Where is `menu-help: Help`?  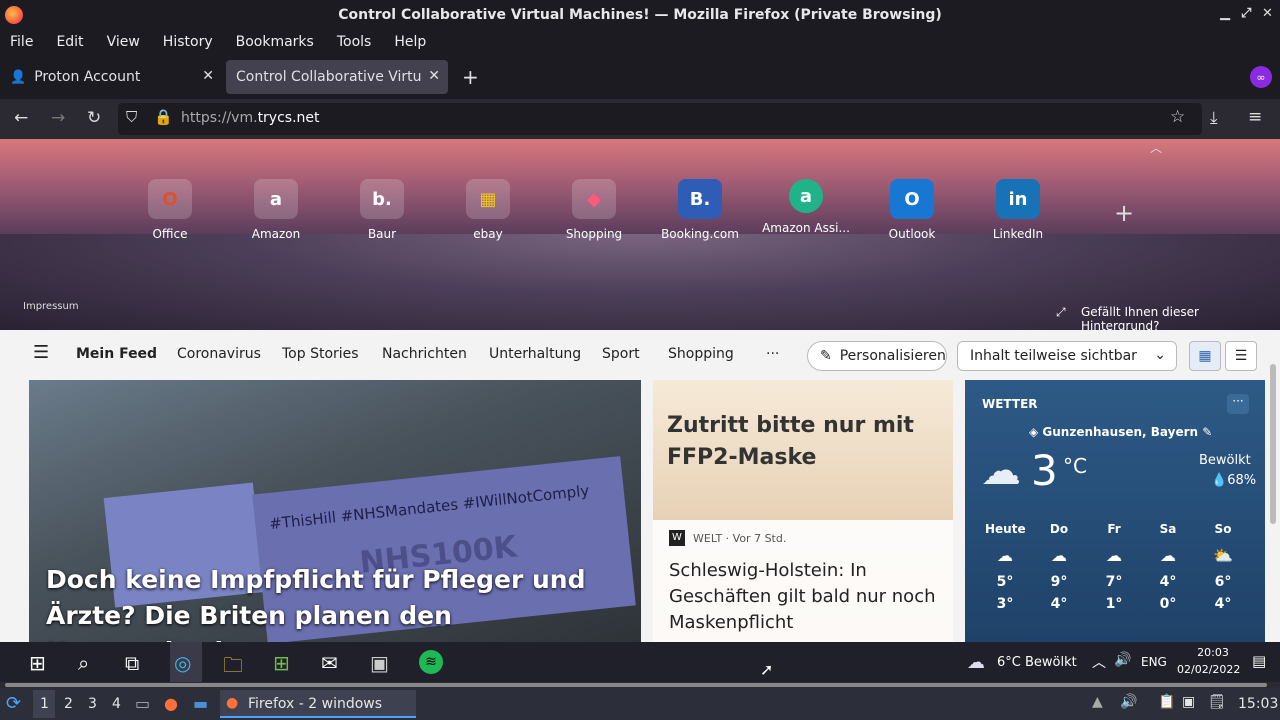 menu-help: Help is located at coordinates (410, 42).